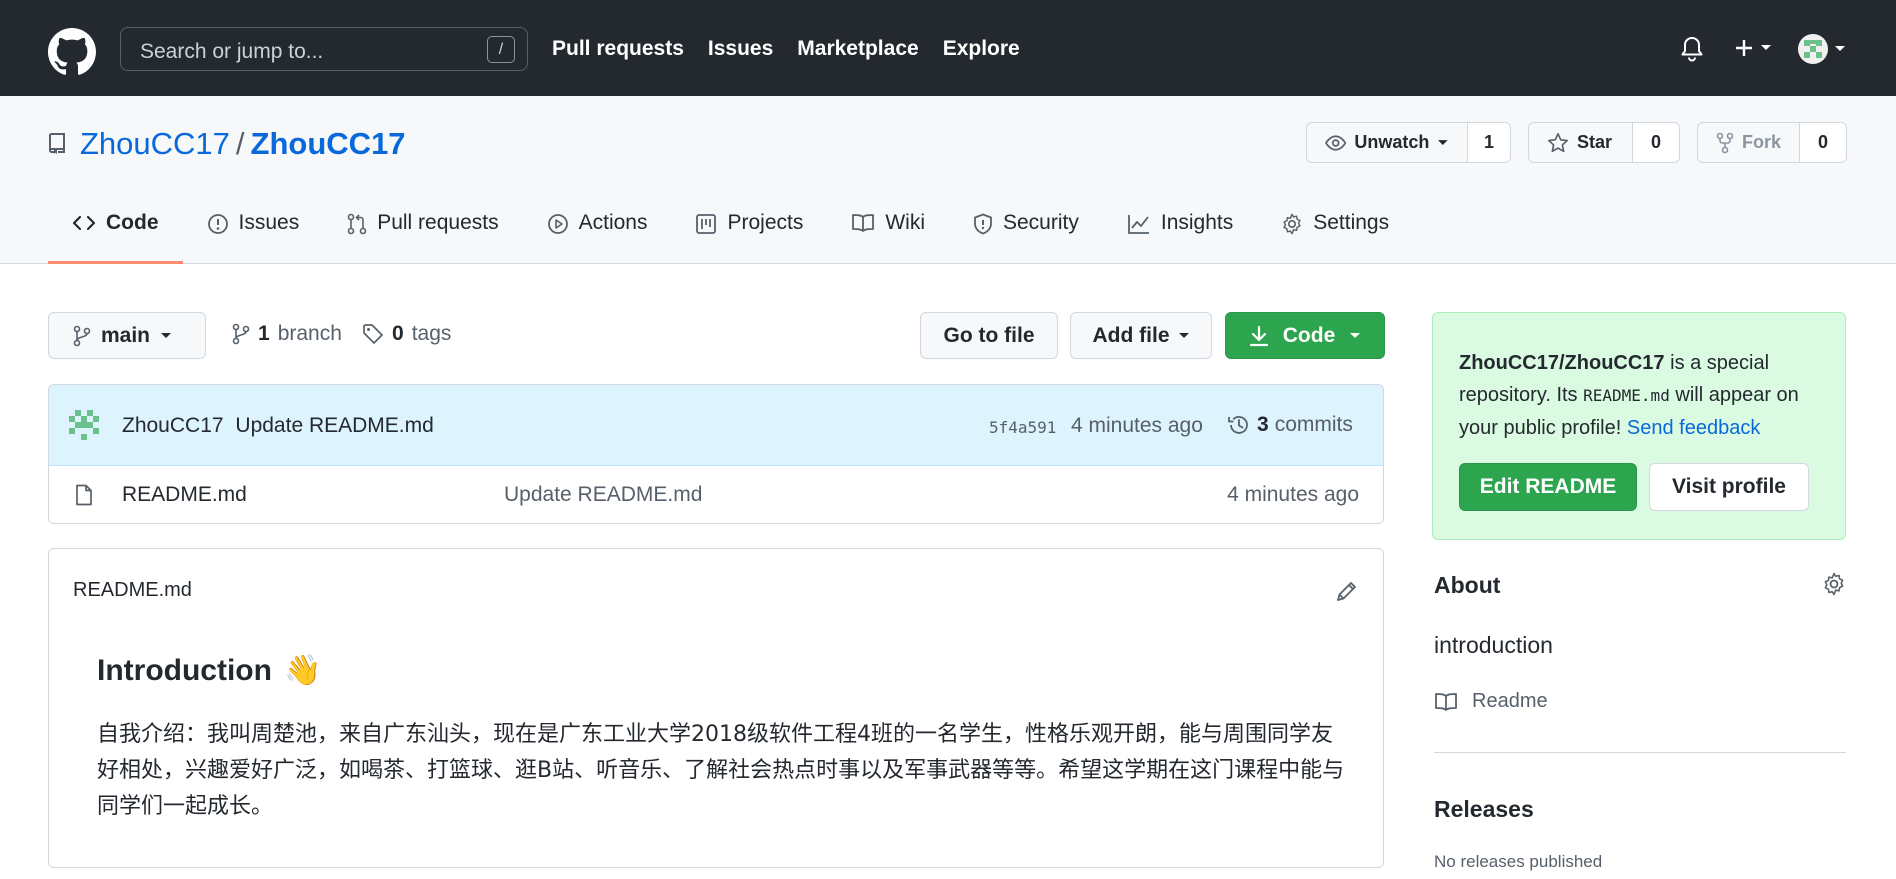  Describe the element at coordinates (1258, 335) in the screenshot. I see `download-icon` at that location.